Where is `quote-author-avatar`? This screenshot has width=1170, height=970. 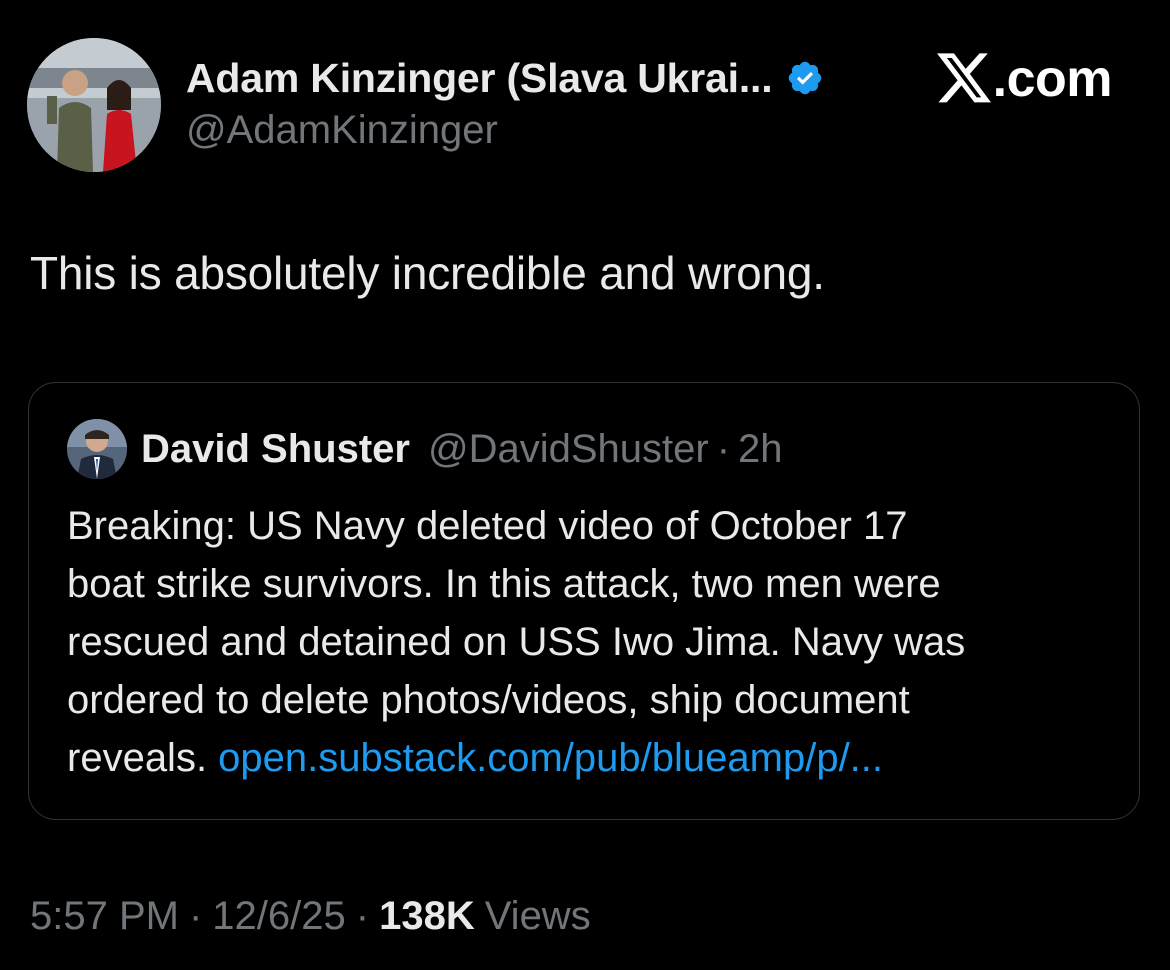
quote-author-avatar is located at coordinates (97, 449).